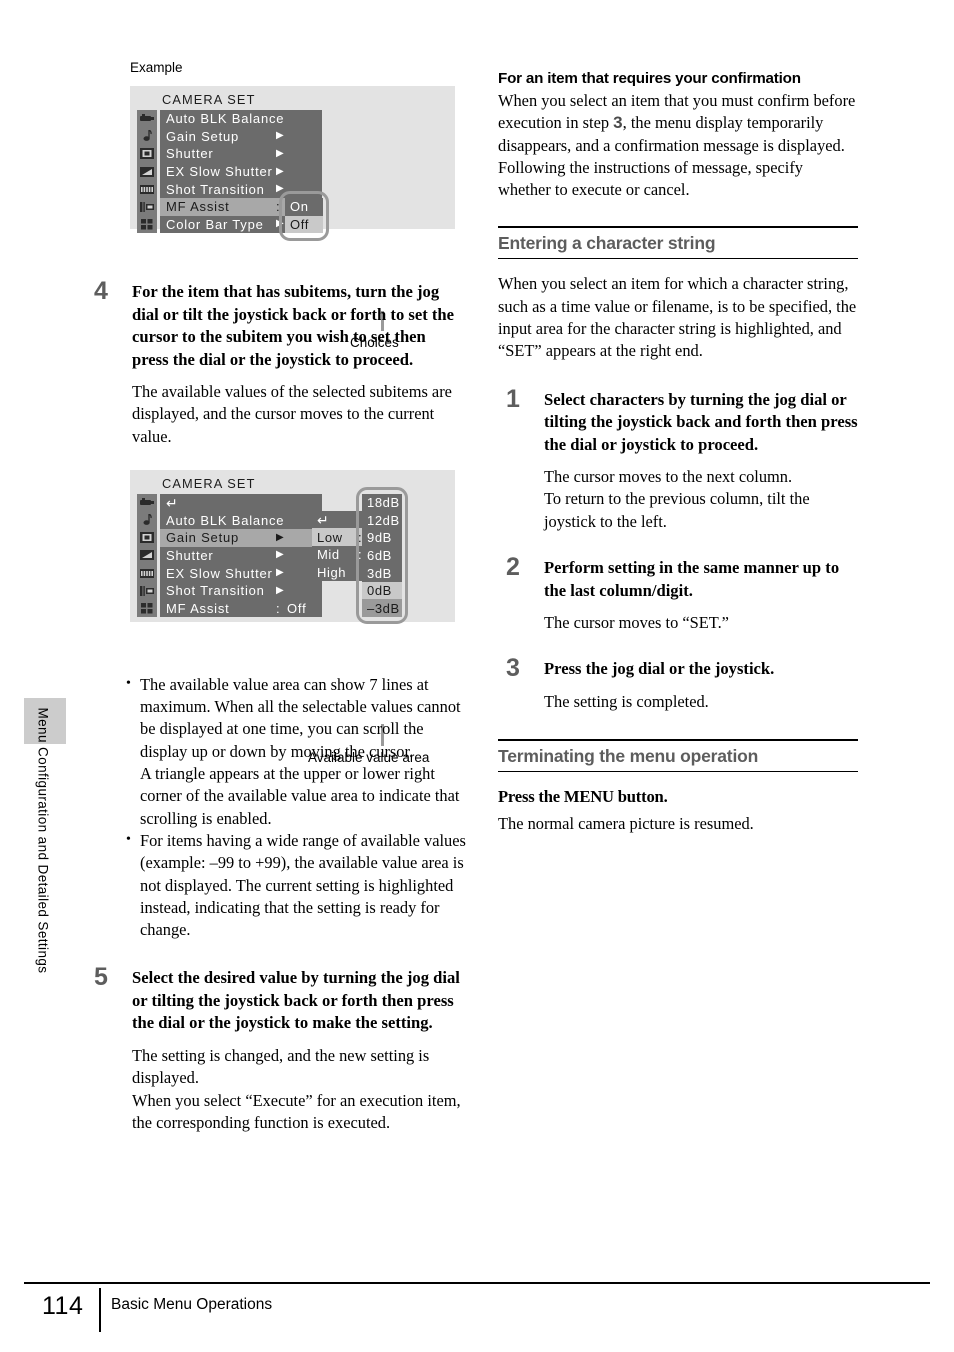 This screenshot has height=1352, width=954. I want to click on terminate-action: Press the MENU button., so click(583, 797).